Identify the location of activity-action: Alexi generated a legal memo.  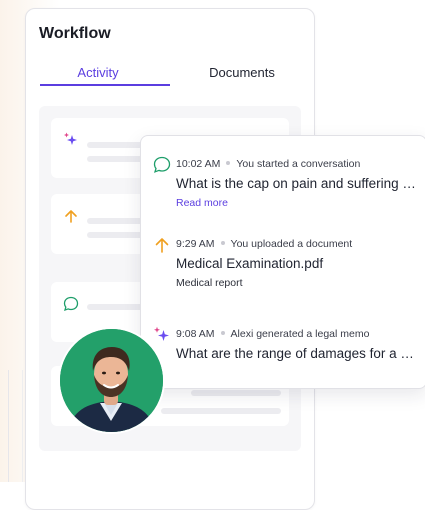
(300, 334).